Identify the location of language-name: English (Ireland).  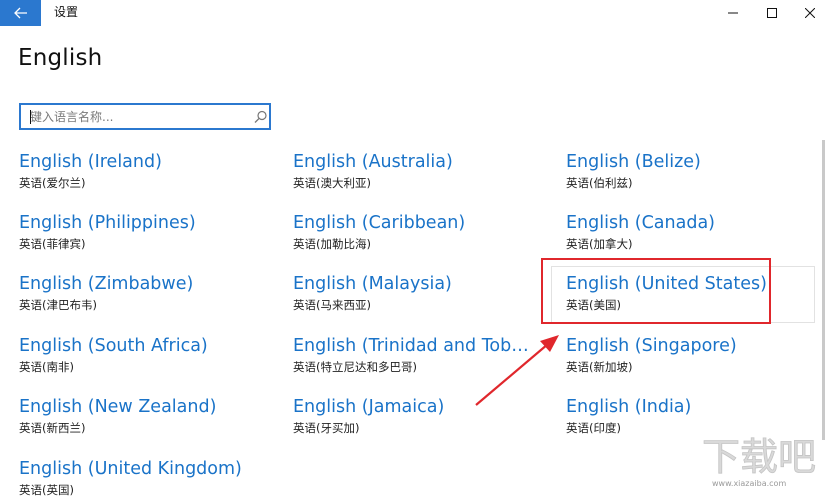
(90, 162).